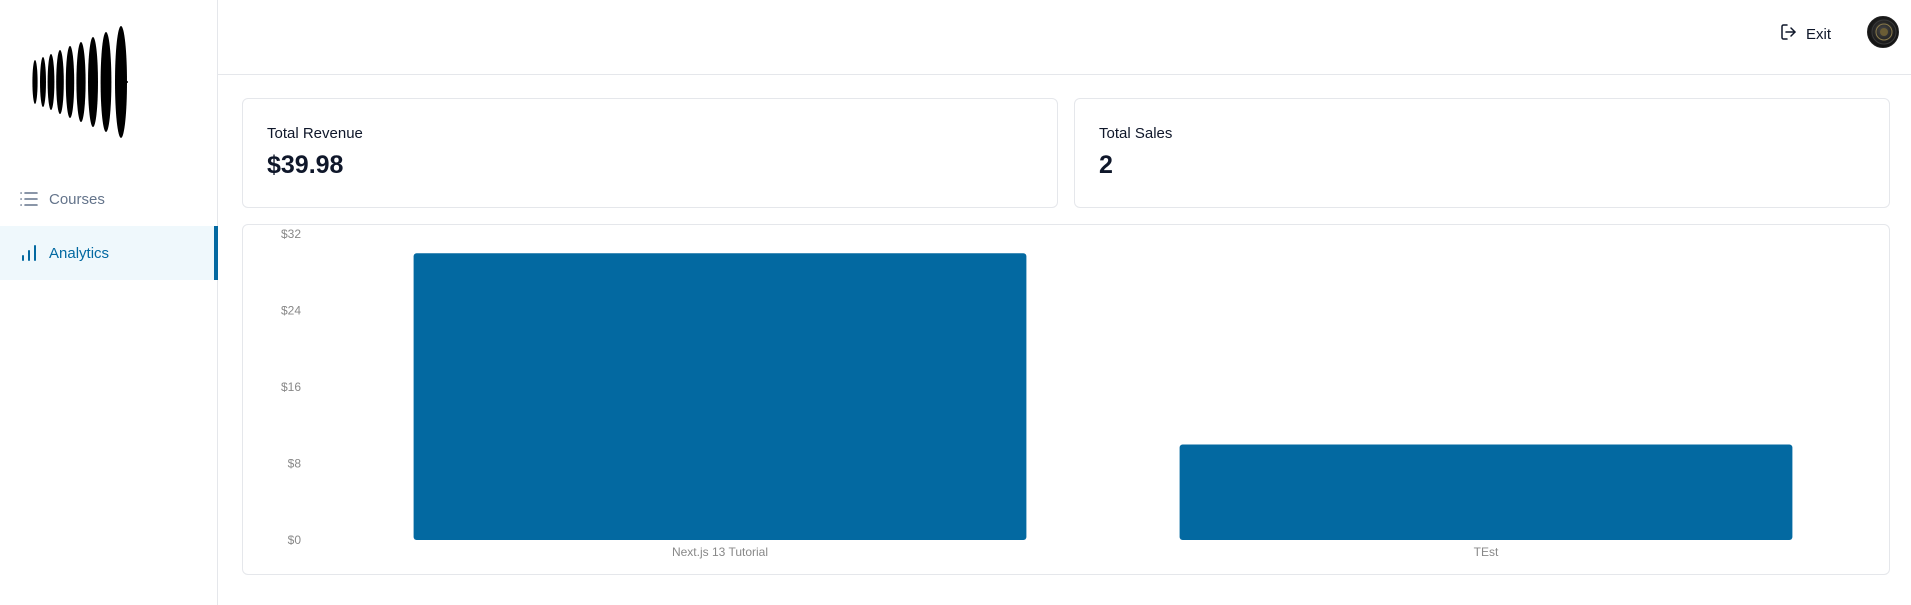 This screenshot has height=605, width=1911. I want to click on x-tick-label: Next.js 13 Tutorial, so click(720, 552).